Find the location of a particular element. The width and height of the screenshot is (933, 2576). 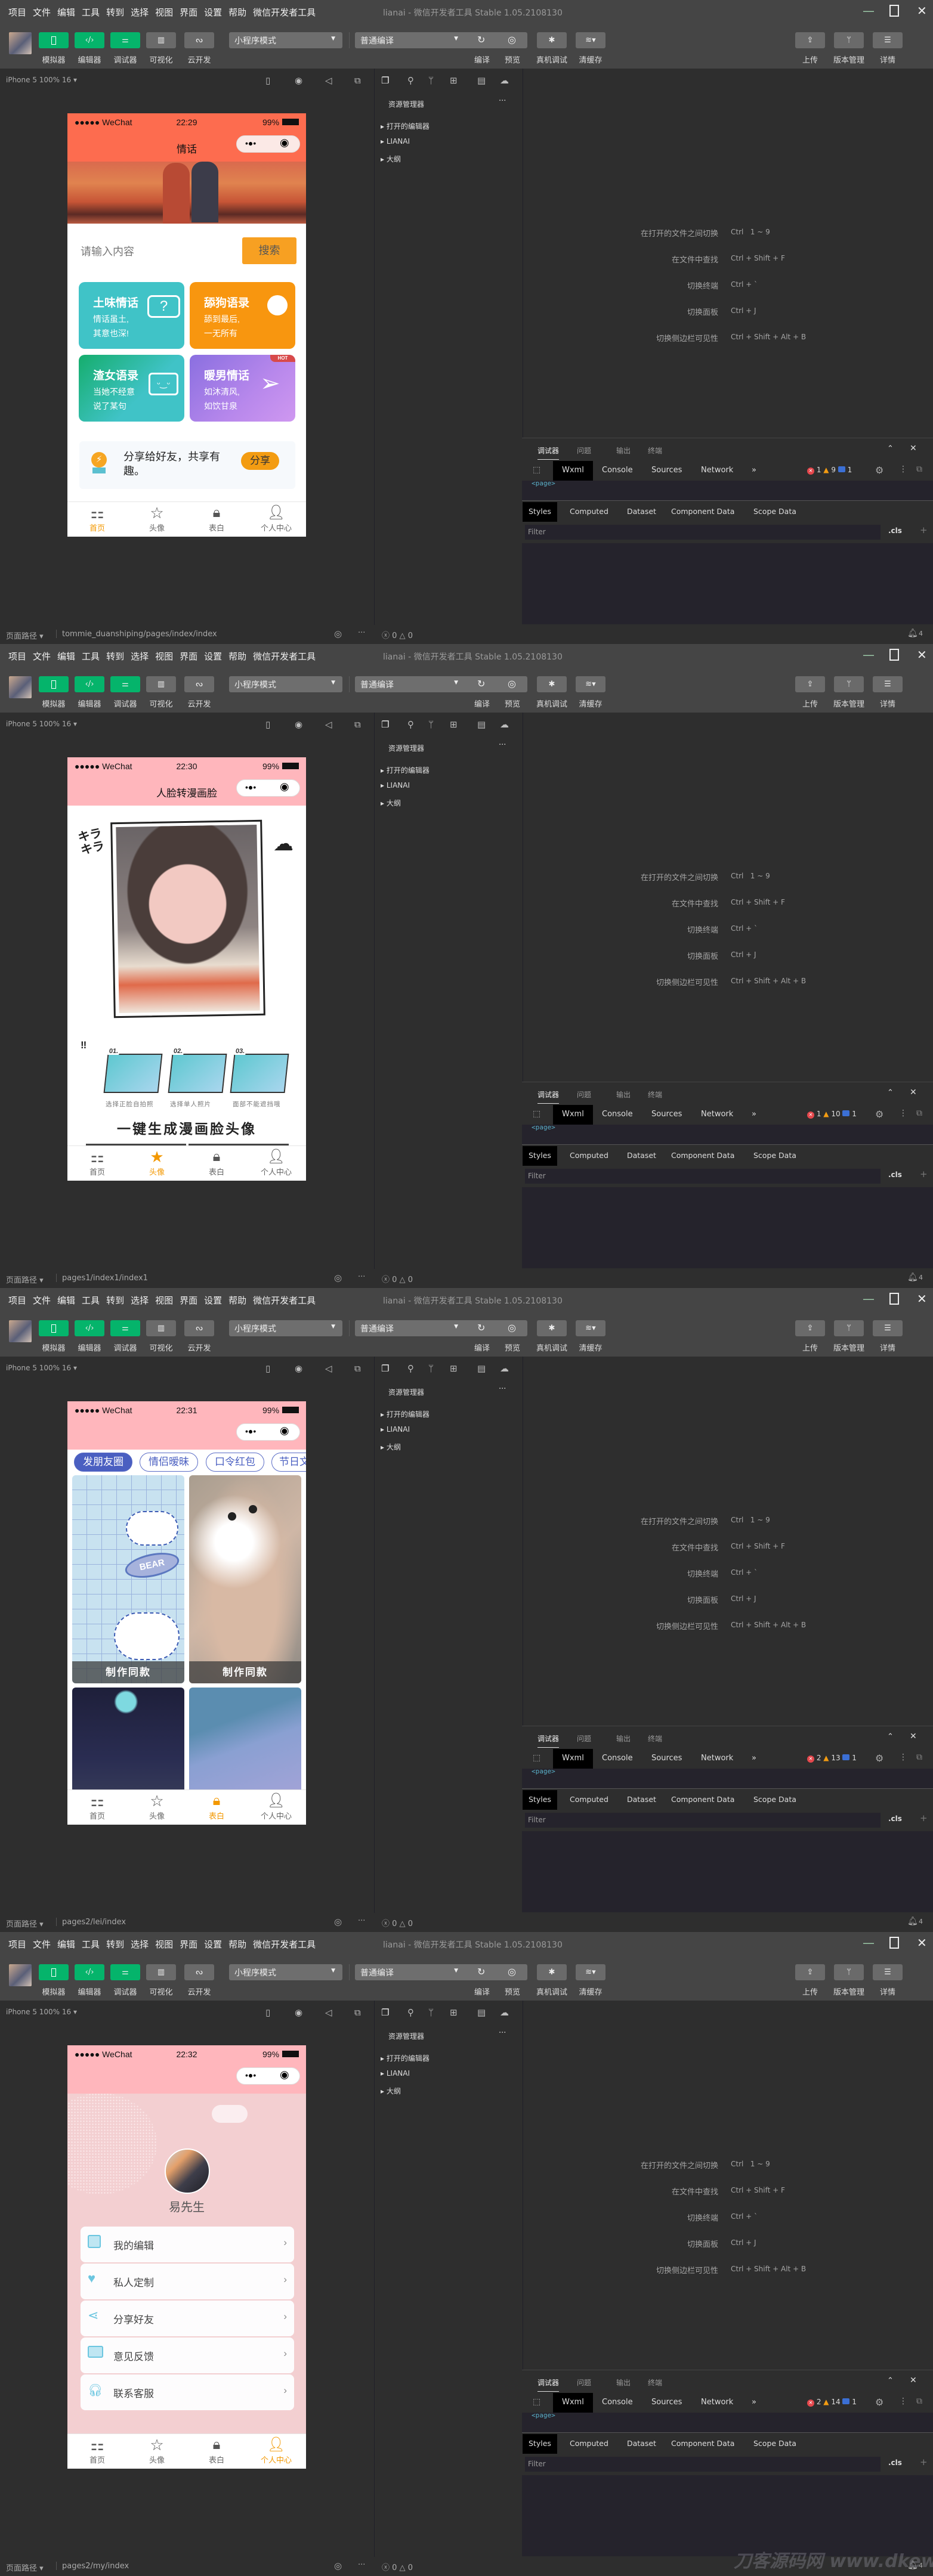

menu-help: 帮助 is located at coordinates (237, 1300).